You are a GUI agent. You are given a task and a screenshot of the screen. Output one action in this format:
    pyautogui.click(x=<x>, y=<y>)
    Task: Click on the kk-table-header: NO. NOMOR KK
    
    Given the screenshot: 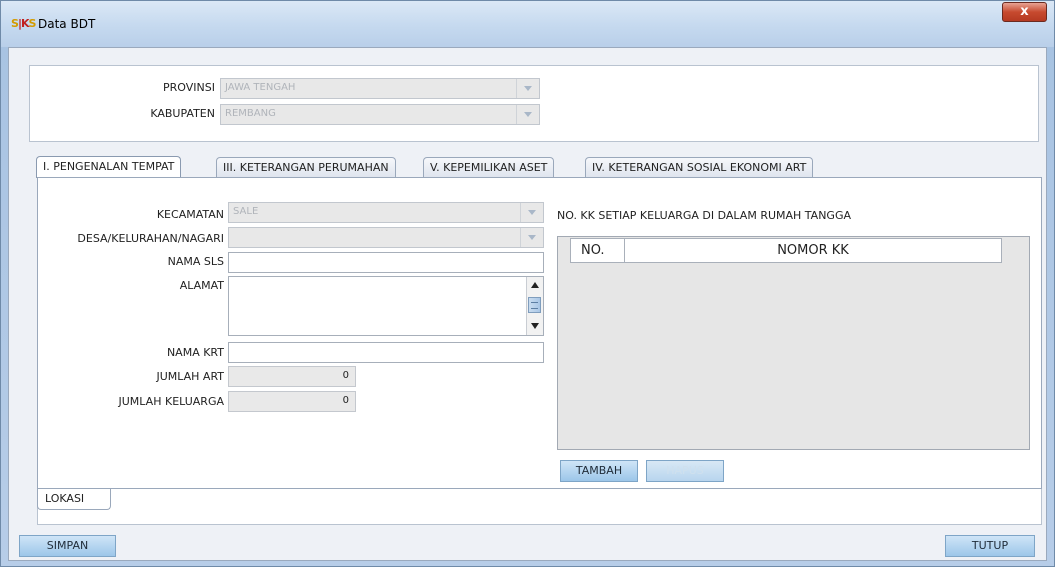 What is the action you would take?
    pyautogui.click(x=786, y=250)
    